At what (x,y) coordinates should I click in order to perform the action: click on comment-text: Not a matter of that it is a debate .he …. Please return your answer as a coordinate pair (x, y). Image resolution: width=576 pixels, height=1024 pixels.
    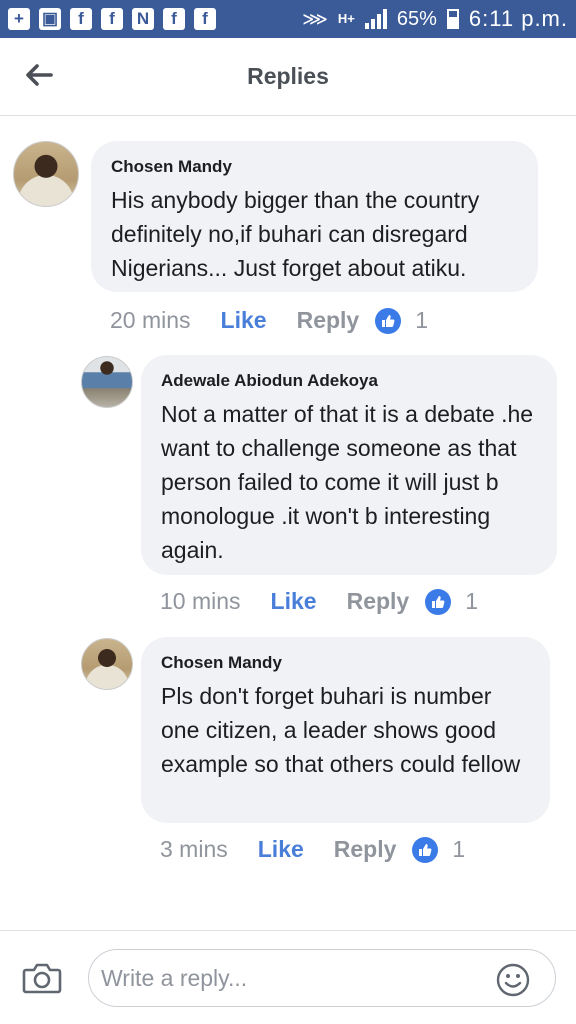
    Looking at the image, I should click on (347, 482).